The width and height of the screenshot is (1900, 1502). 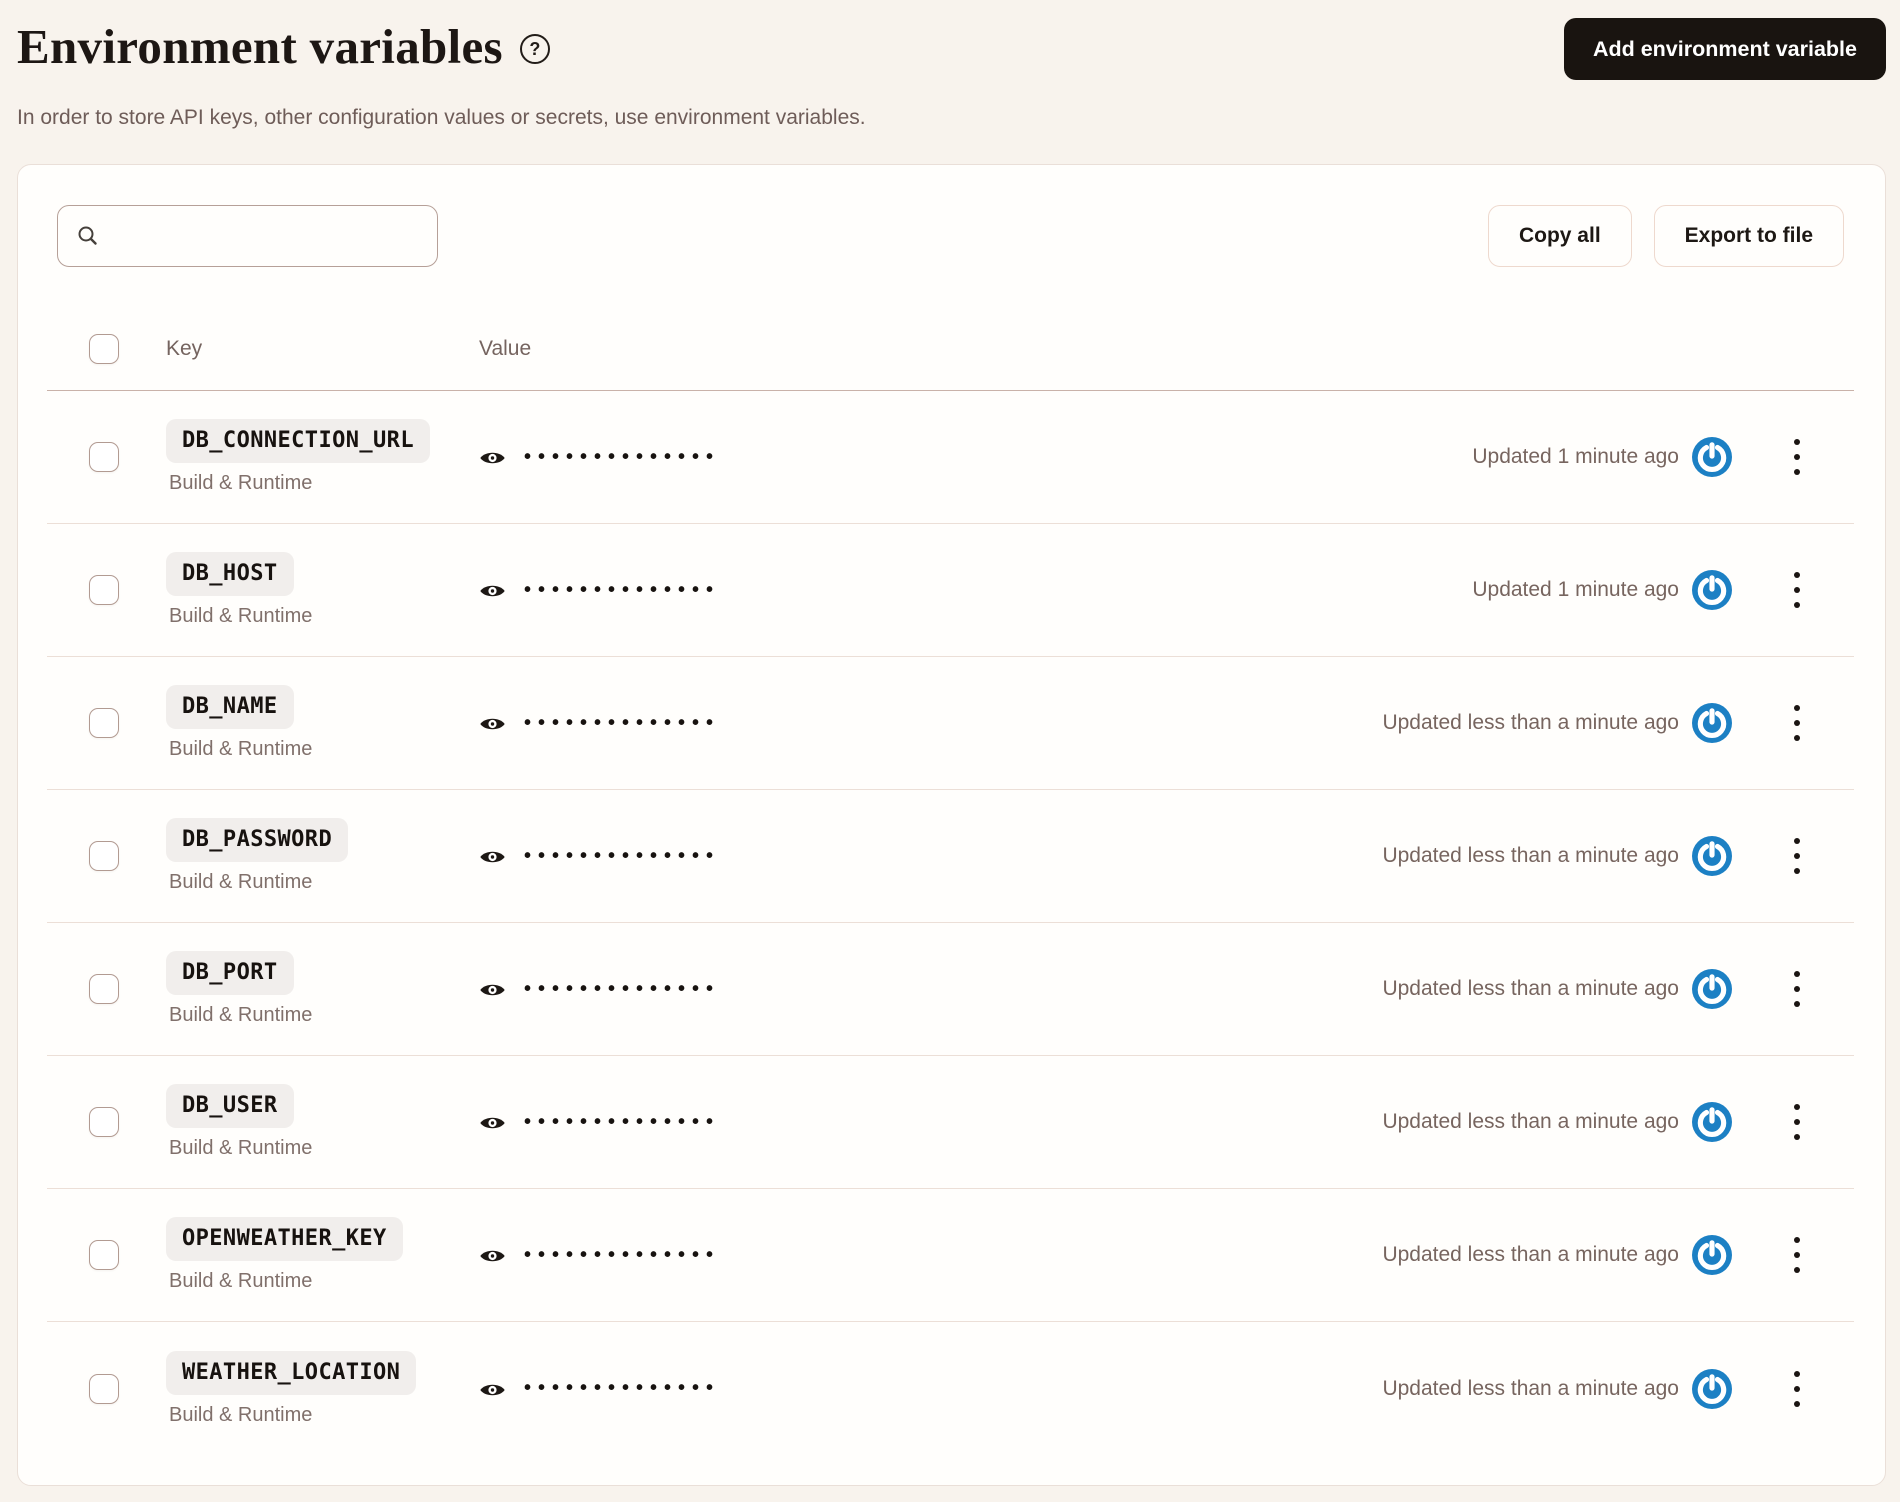 What do you see at coordinates (950, 236) in the screenshot?
I see `toolbar: Copy all Export to file` at bounding box center [950, 236].